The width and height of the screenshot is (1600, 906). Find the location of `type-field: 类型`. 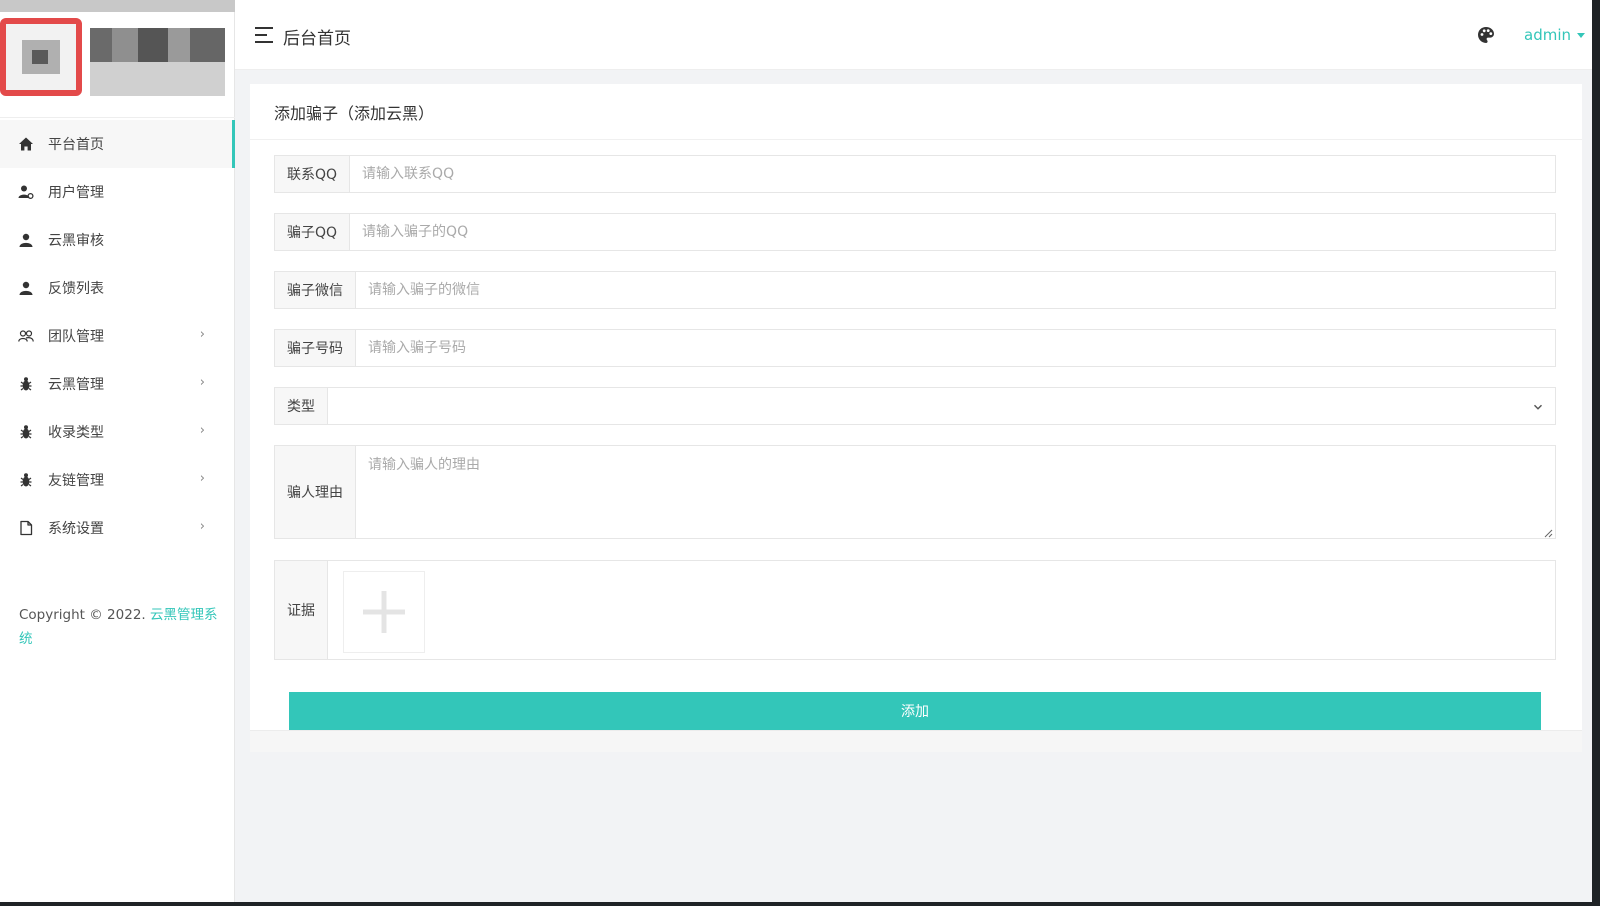

type-field: 类型 is located at coordinates (915, 406).